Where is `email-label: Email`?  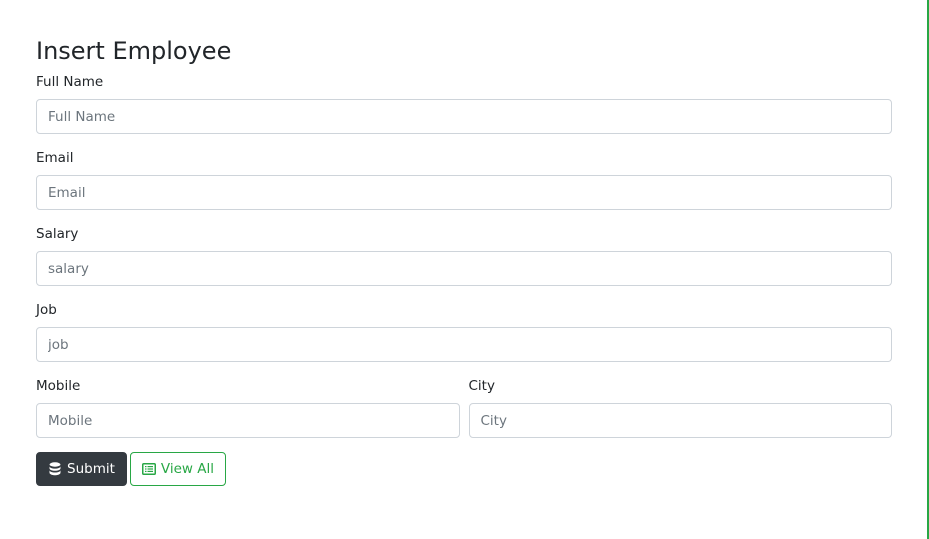
email-label: Email is located at coordinates (55, 158).